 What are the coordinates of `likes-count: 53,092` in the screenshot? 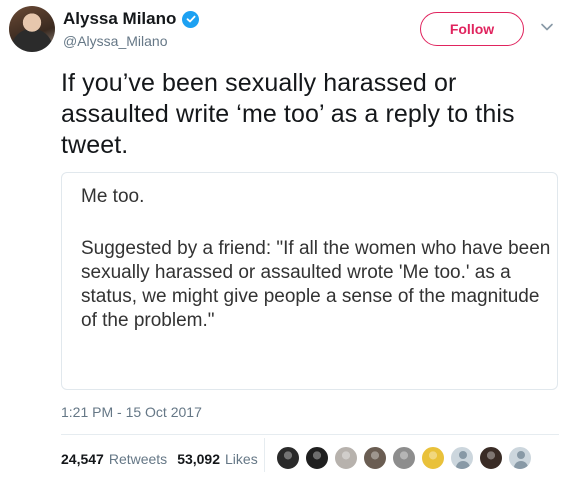 It's located at (198, 459).